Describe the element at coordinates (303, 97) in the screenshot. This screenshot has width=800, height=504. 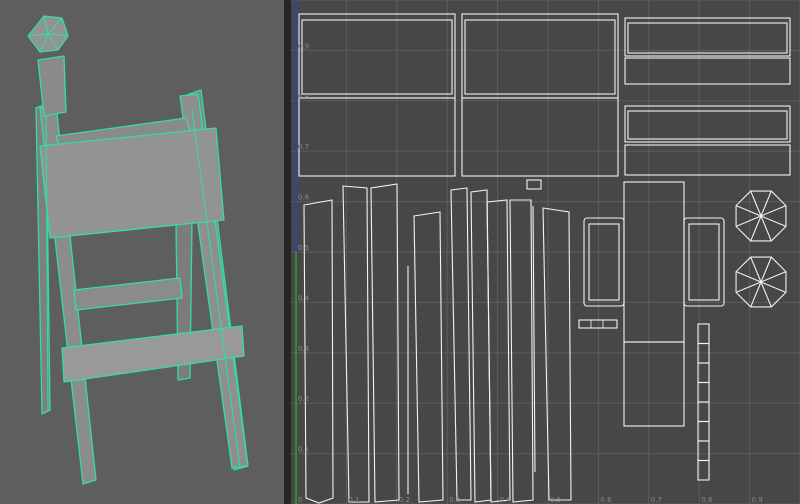
I see `y-tick-label: 0.8` at that location.